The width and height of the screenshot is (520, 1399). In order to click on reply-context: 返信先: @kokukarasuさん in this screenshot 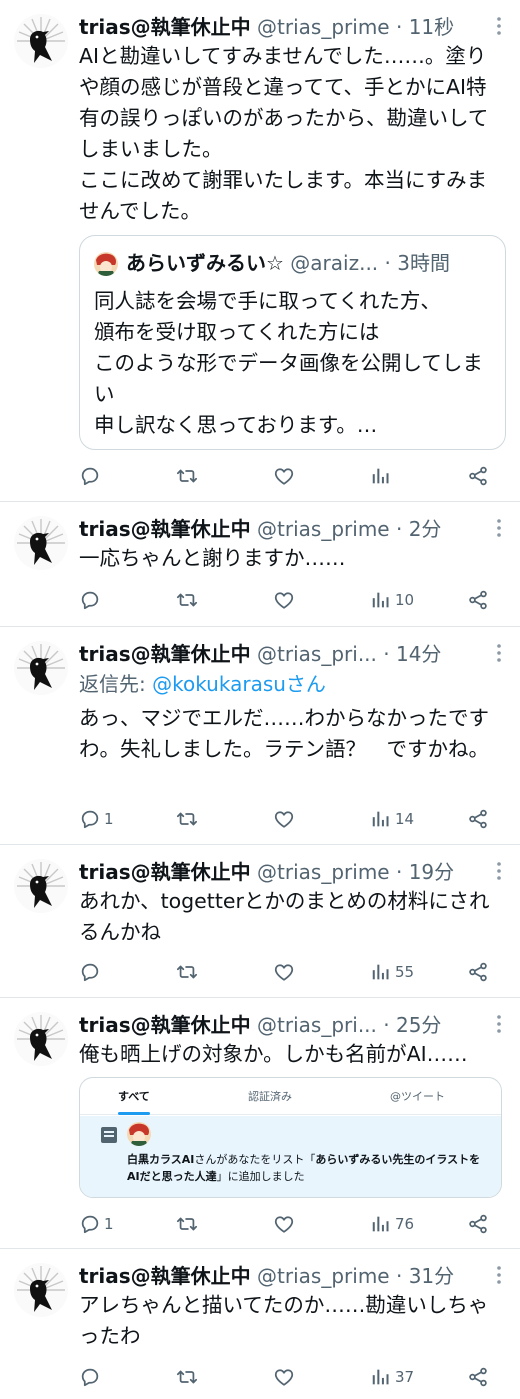, I will do `click(202, 684)`.